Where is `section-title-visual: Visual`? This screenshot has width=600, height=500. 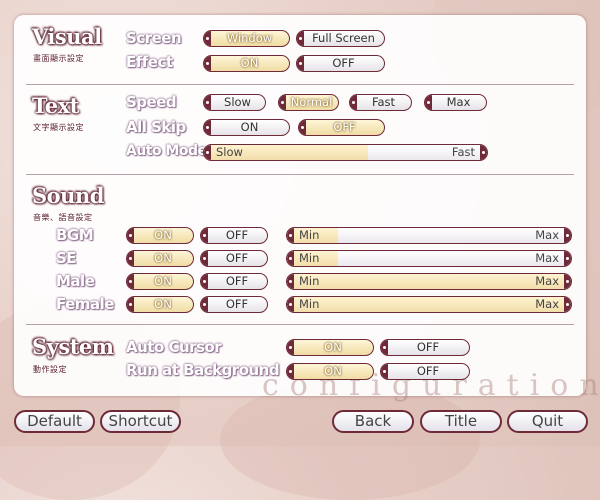
section-title-visual: Visual is located at coordinates (67, 36).